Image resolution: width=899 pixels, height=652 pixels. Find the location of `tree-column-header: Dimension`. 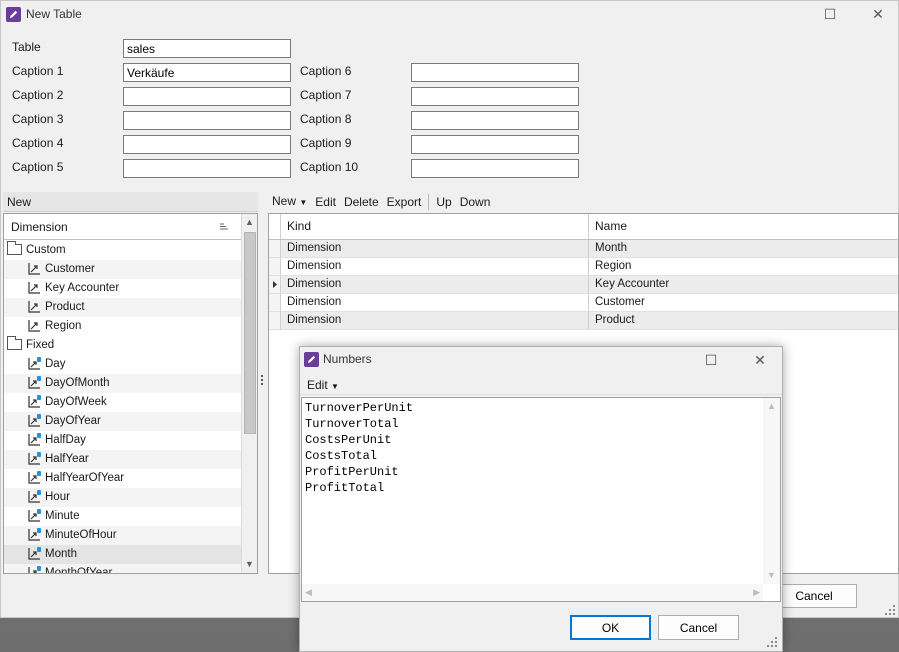

tree-column-header: Dimension is located at coordinates (122, 227).